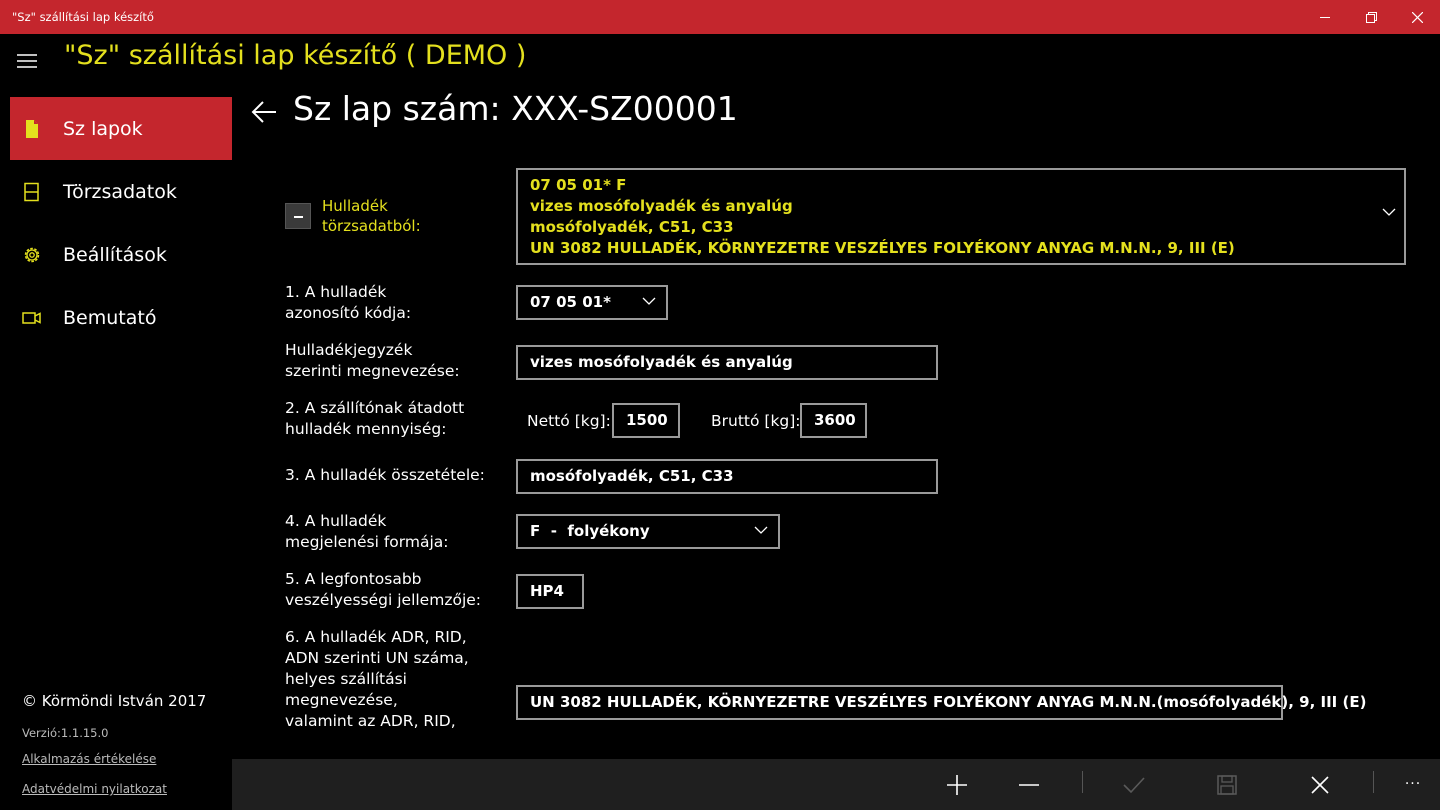  I want to click on hazard-value: HP4, so click(547, 591).